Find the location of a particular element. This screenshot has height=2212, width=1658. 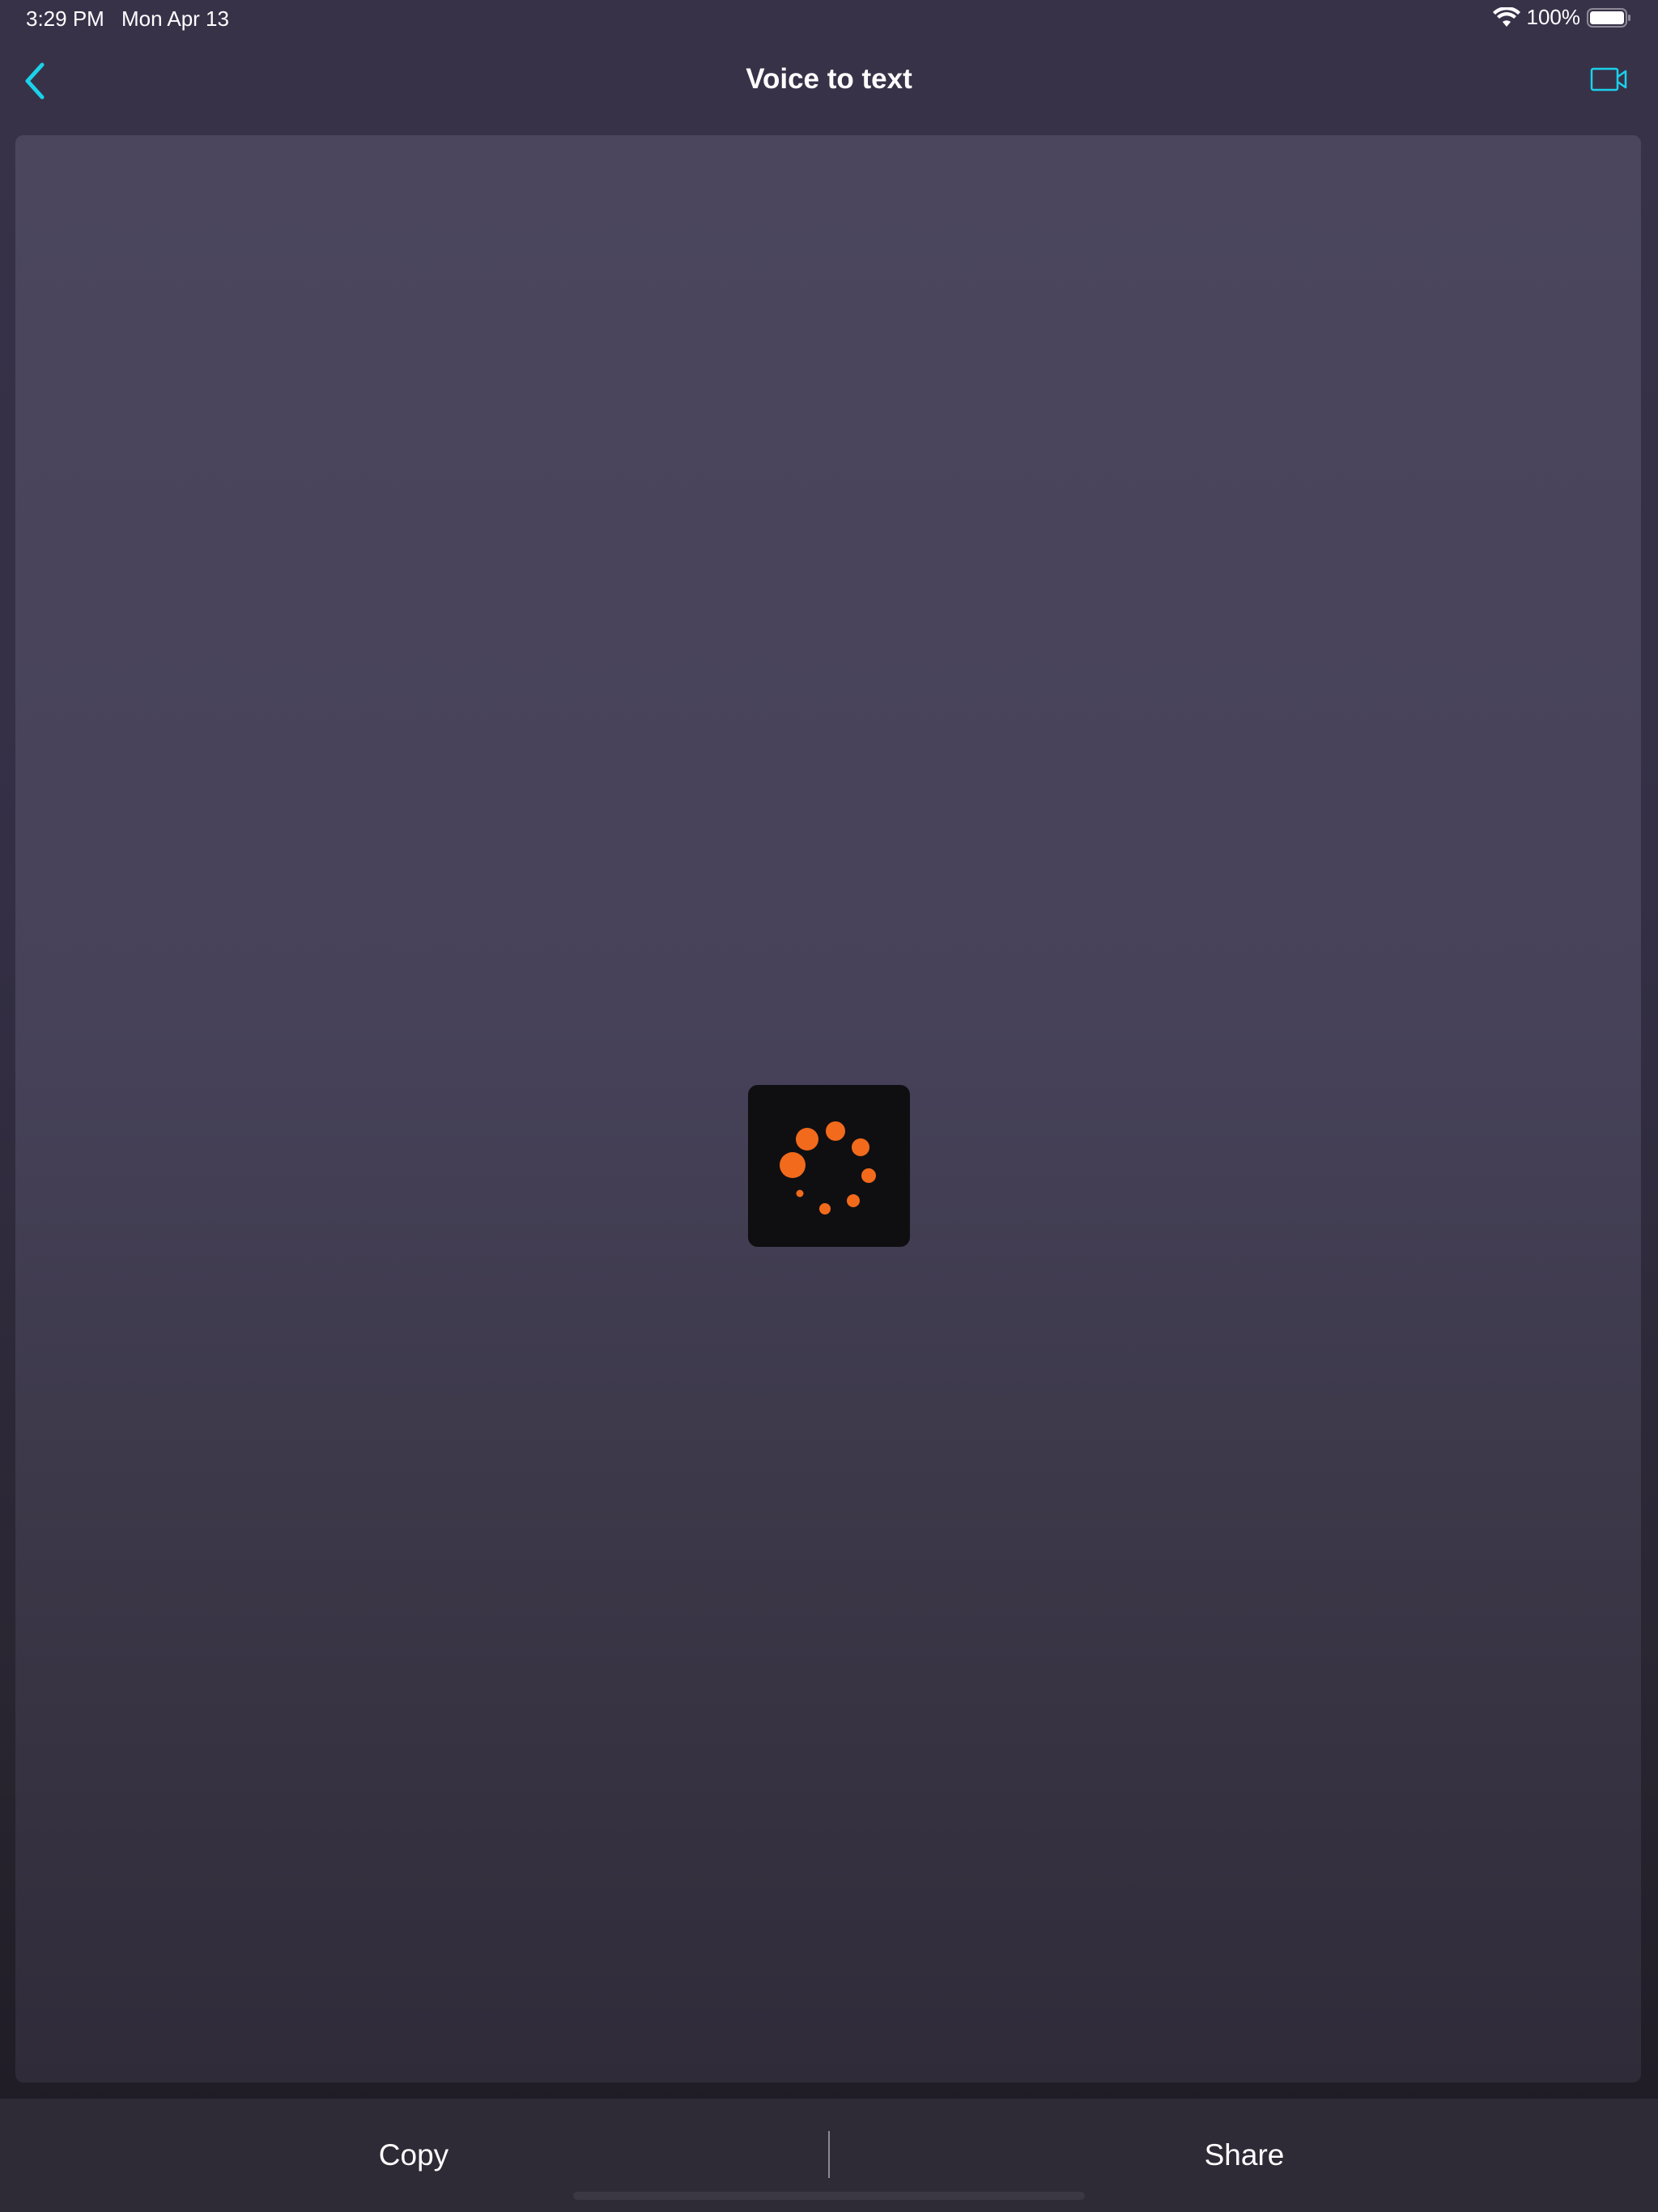

video-button is located at coordinates (1609, 79).